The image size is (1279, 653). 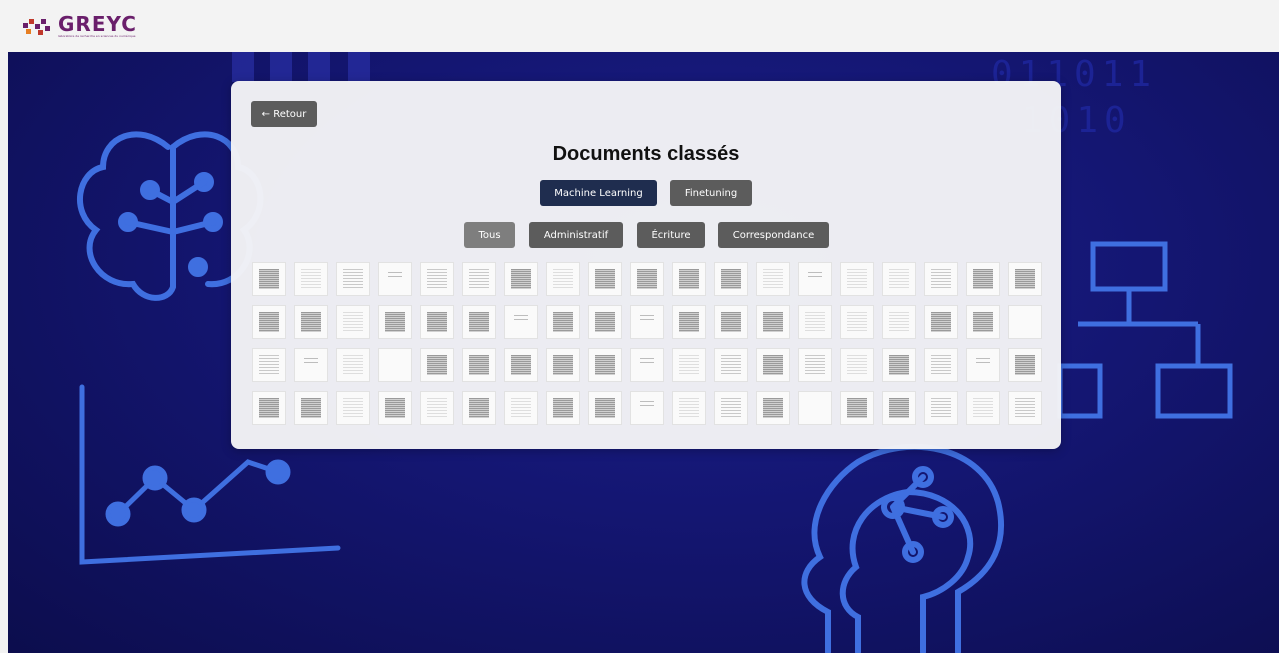 What do you see at coordinates (489, 235) in the screenshot?
I see `filter-tous: Tous` at bounding box center [489, 235].